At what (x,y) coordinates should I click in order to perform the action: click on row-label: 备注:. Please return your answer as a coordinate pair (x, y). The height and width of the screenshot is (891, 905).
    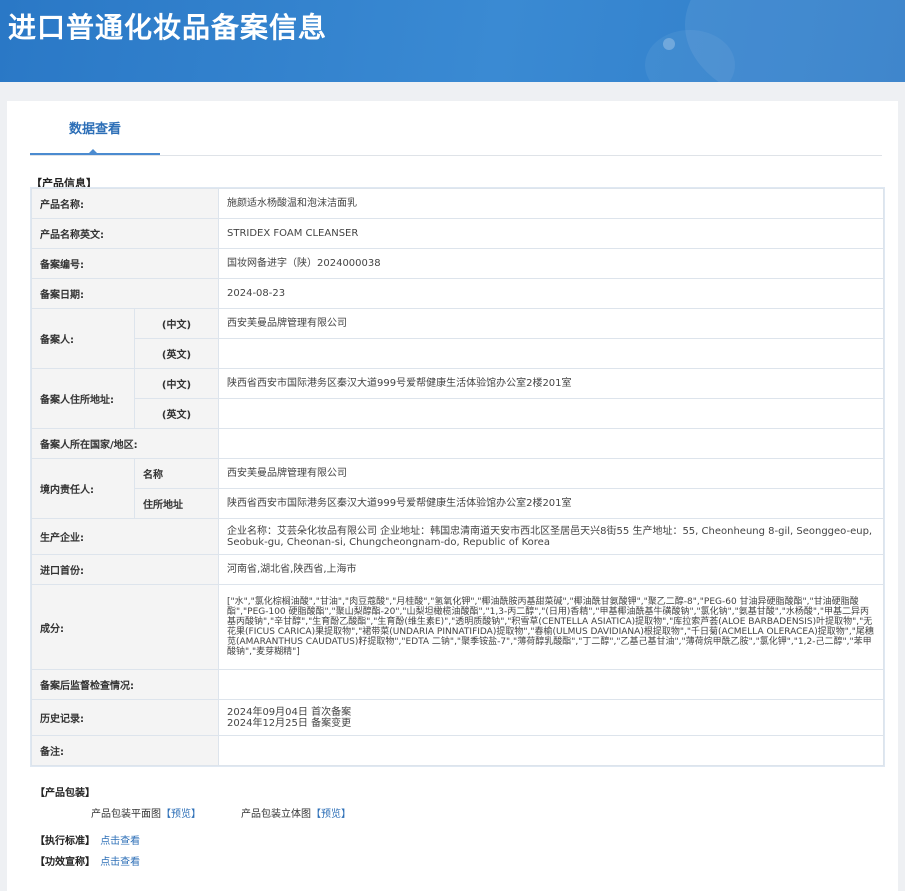
    Looking at the image, I should click on (125, 750).